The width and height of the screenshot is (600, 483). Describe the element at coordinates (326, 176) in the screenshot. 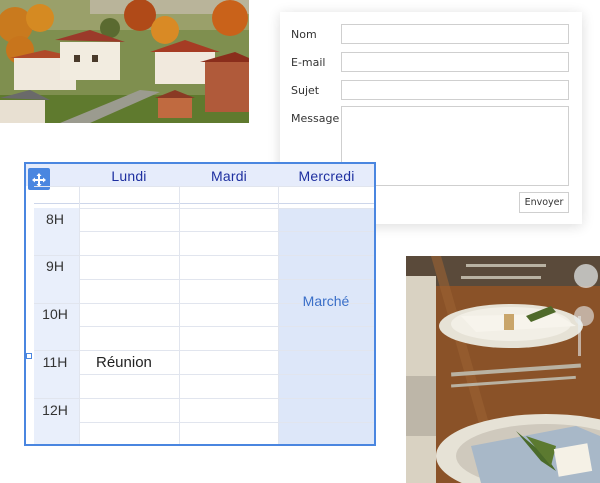

I see `day-header-mercredi: Mercredi` at that location.